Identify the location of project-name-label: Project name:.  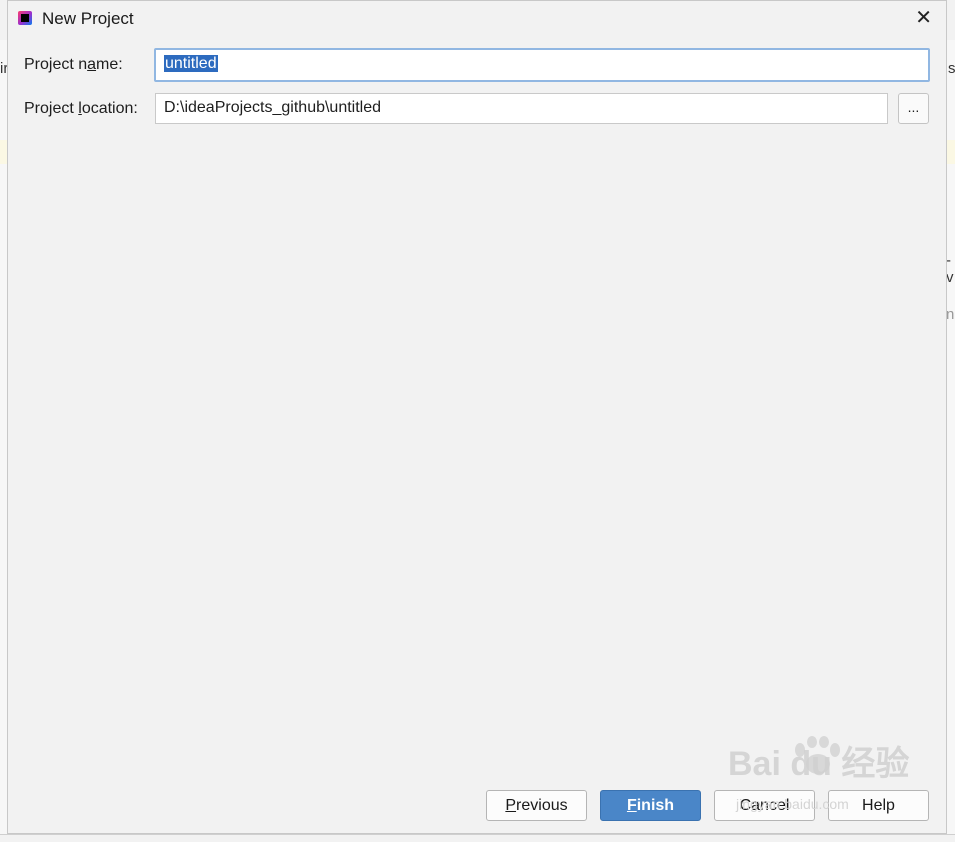
(73, 64).